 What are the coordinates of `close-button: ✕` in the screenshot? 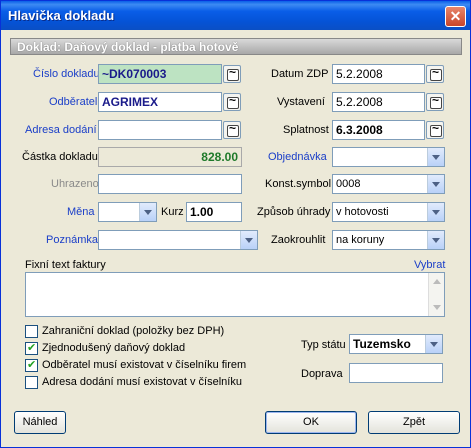 It's located at (455, 16).